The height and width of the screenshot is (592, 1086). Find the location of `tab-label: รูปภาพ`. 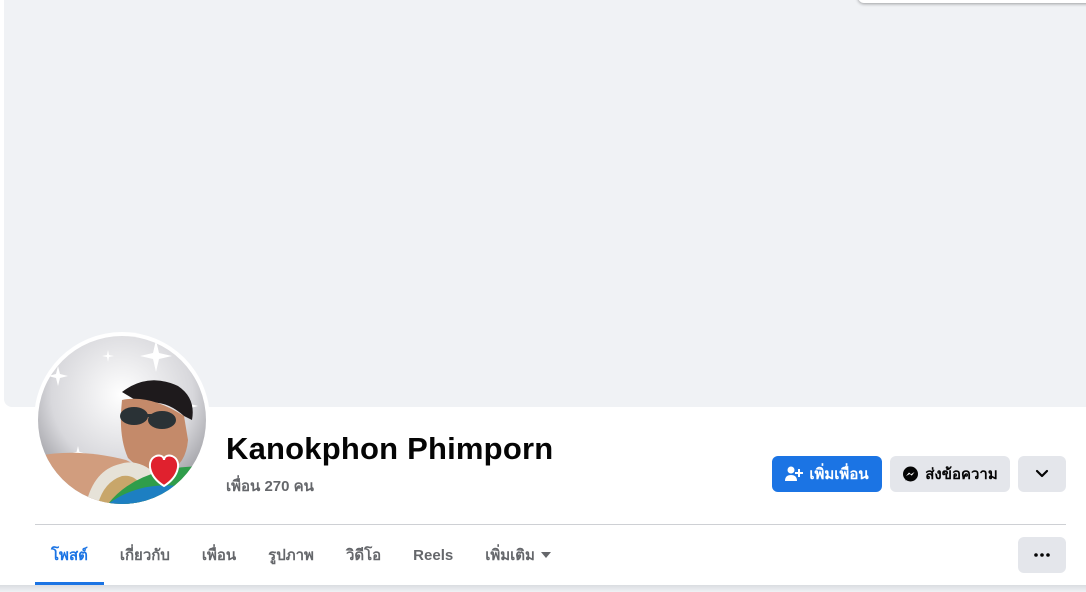

tab-label: รูปภาพ is located at coordinates (291, 555).